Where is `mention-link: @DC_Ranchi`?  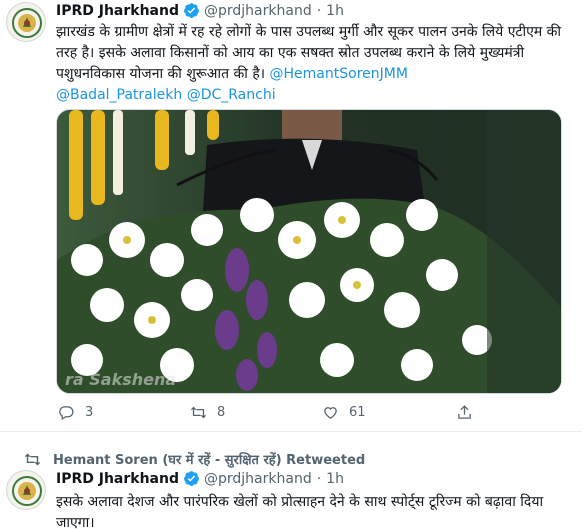
mention-link: @DC_Ranchi is located at coordinates (231, 95).